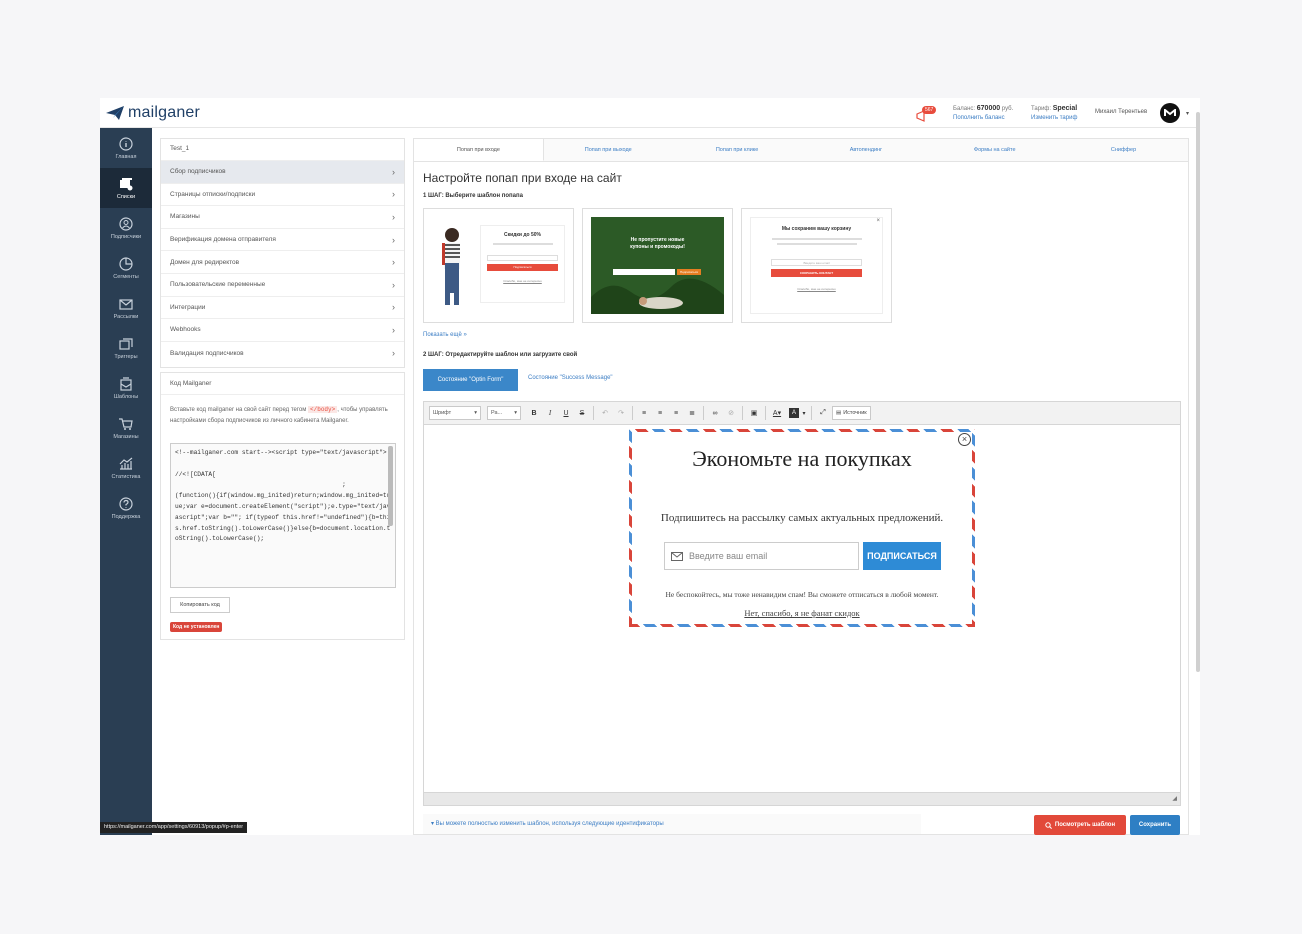  What do you see at coordinates (534, 413) in the screenshot?
I see `bold-icon: B` at bounding box center [534, 413].